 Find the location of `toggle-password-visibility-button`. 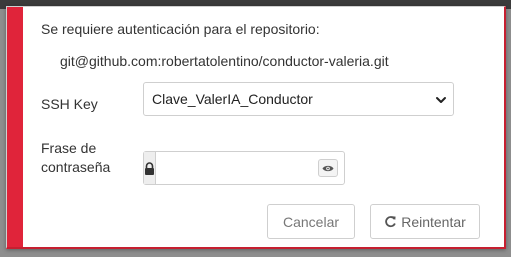

toggle-password-visibility-button is located at coordinates (328, 168).